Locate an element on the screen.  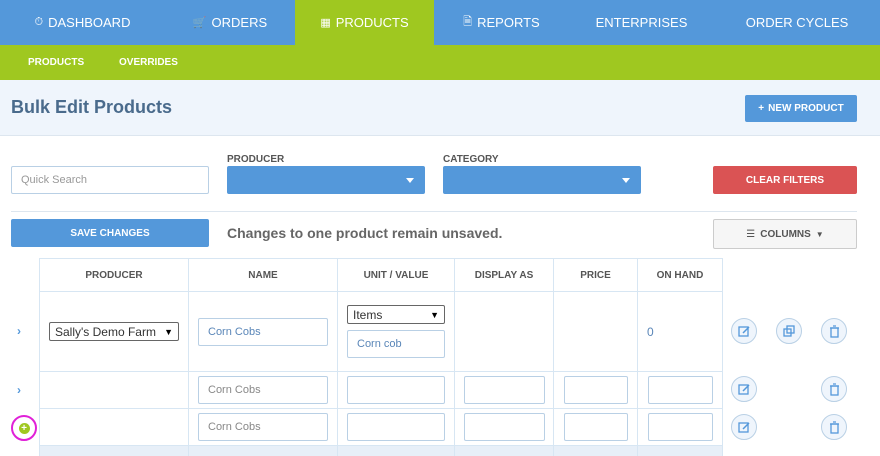
col-header-producer: PRODUCER is located at coordinates (114, 275).